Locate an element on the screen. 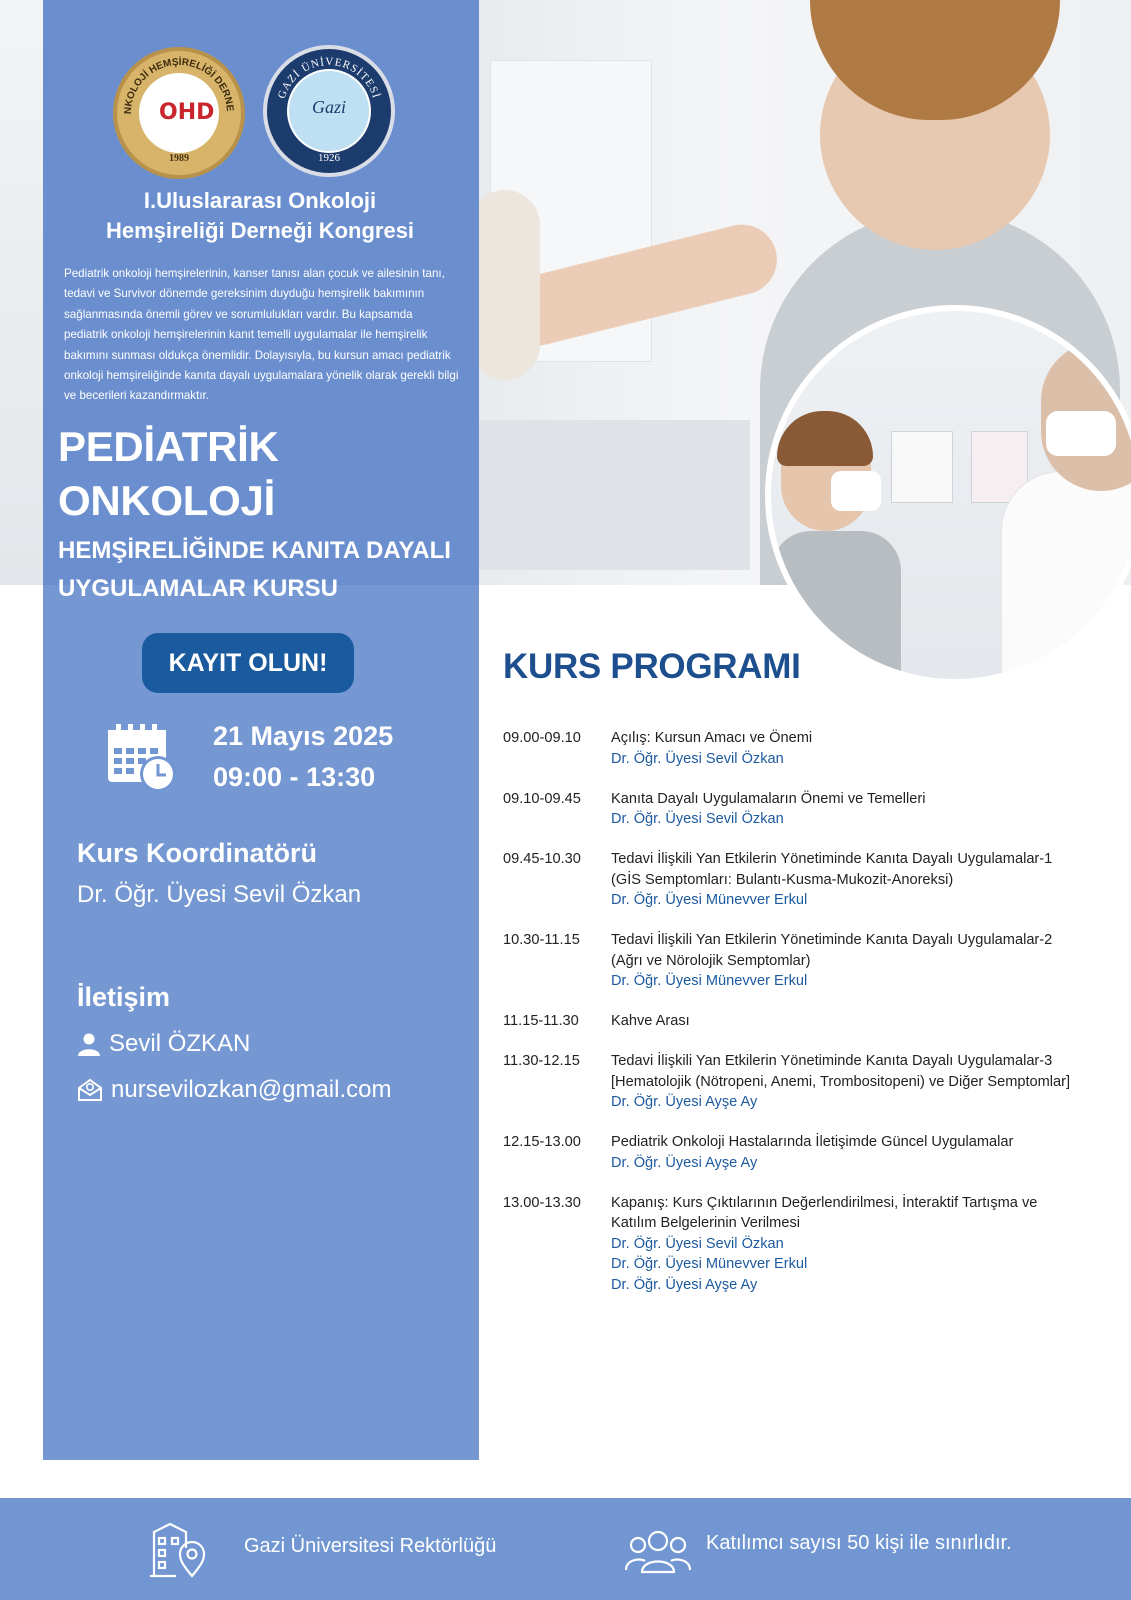  calendar-clock-icon is located at coordinates (142, 758).